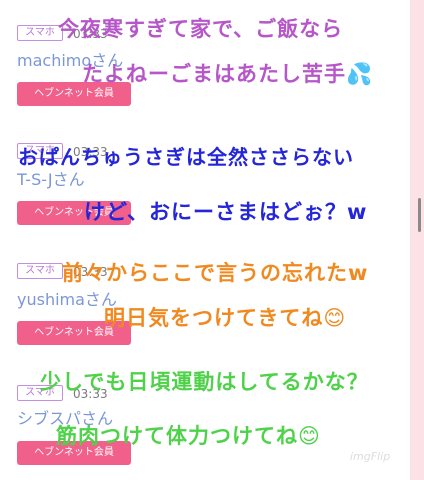  What do you see at coordinates (186, 157) in the screenshot?
I see `handwritten-message-line: おぱんちゅうさぎは全然ささらない` at bounding box center [186, 157].